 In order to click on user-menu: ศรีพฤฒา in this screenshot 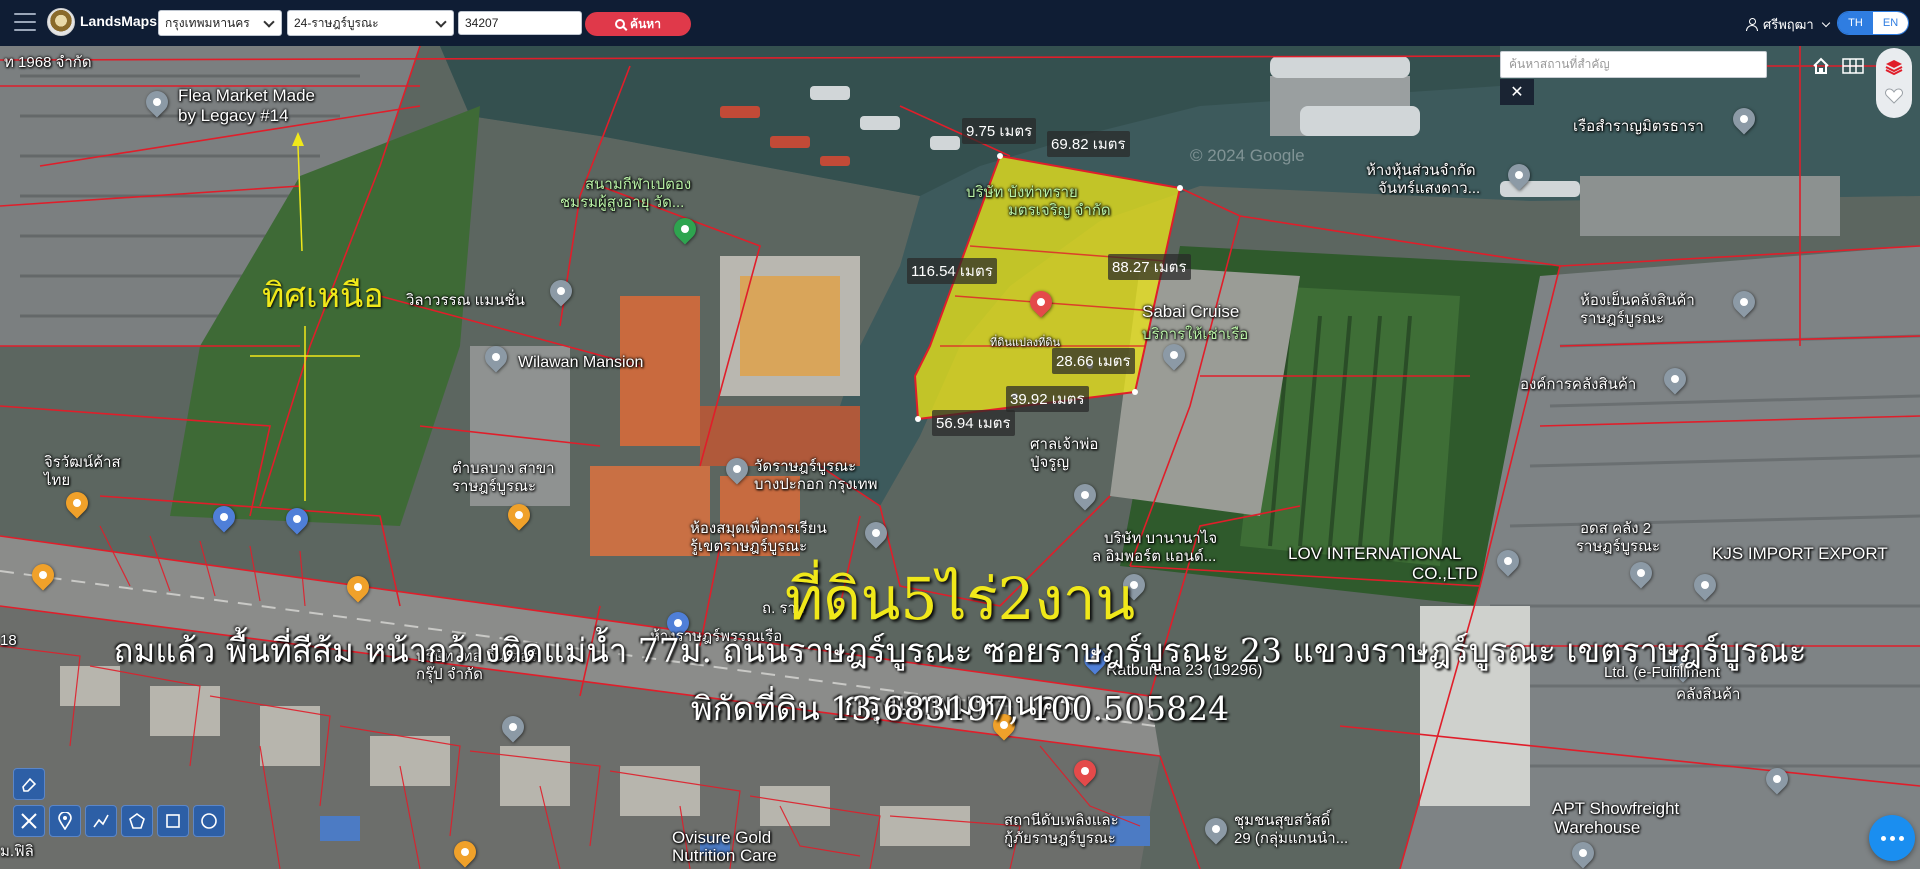, I will do `click(1788, 24)`.